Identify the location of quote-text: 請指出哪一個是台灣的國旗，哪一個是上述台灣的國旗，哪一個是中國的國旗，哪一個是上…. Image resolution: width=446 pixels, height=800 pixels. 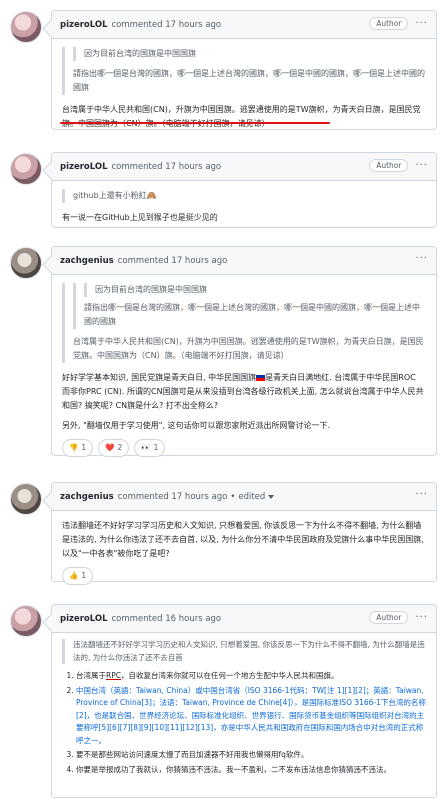
(249, 80).